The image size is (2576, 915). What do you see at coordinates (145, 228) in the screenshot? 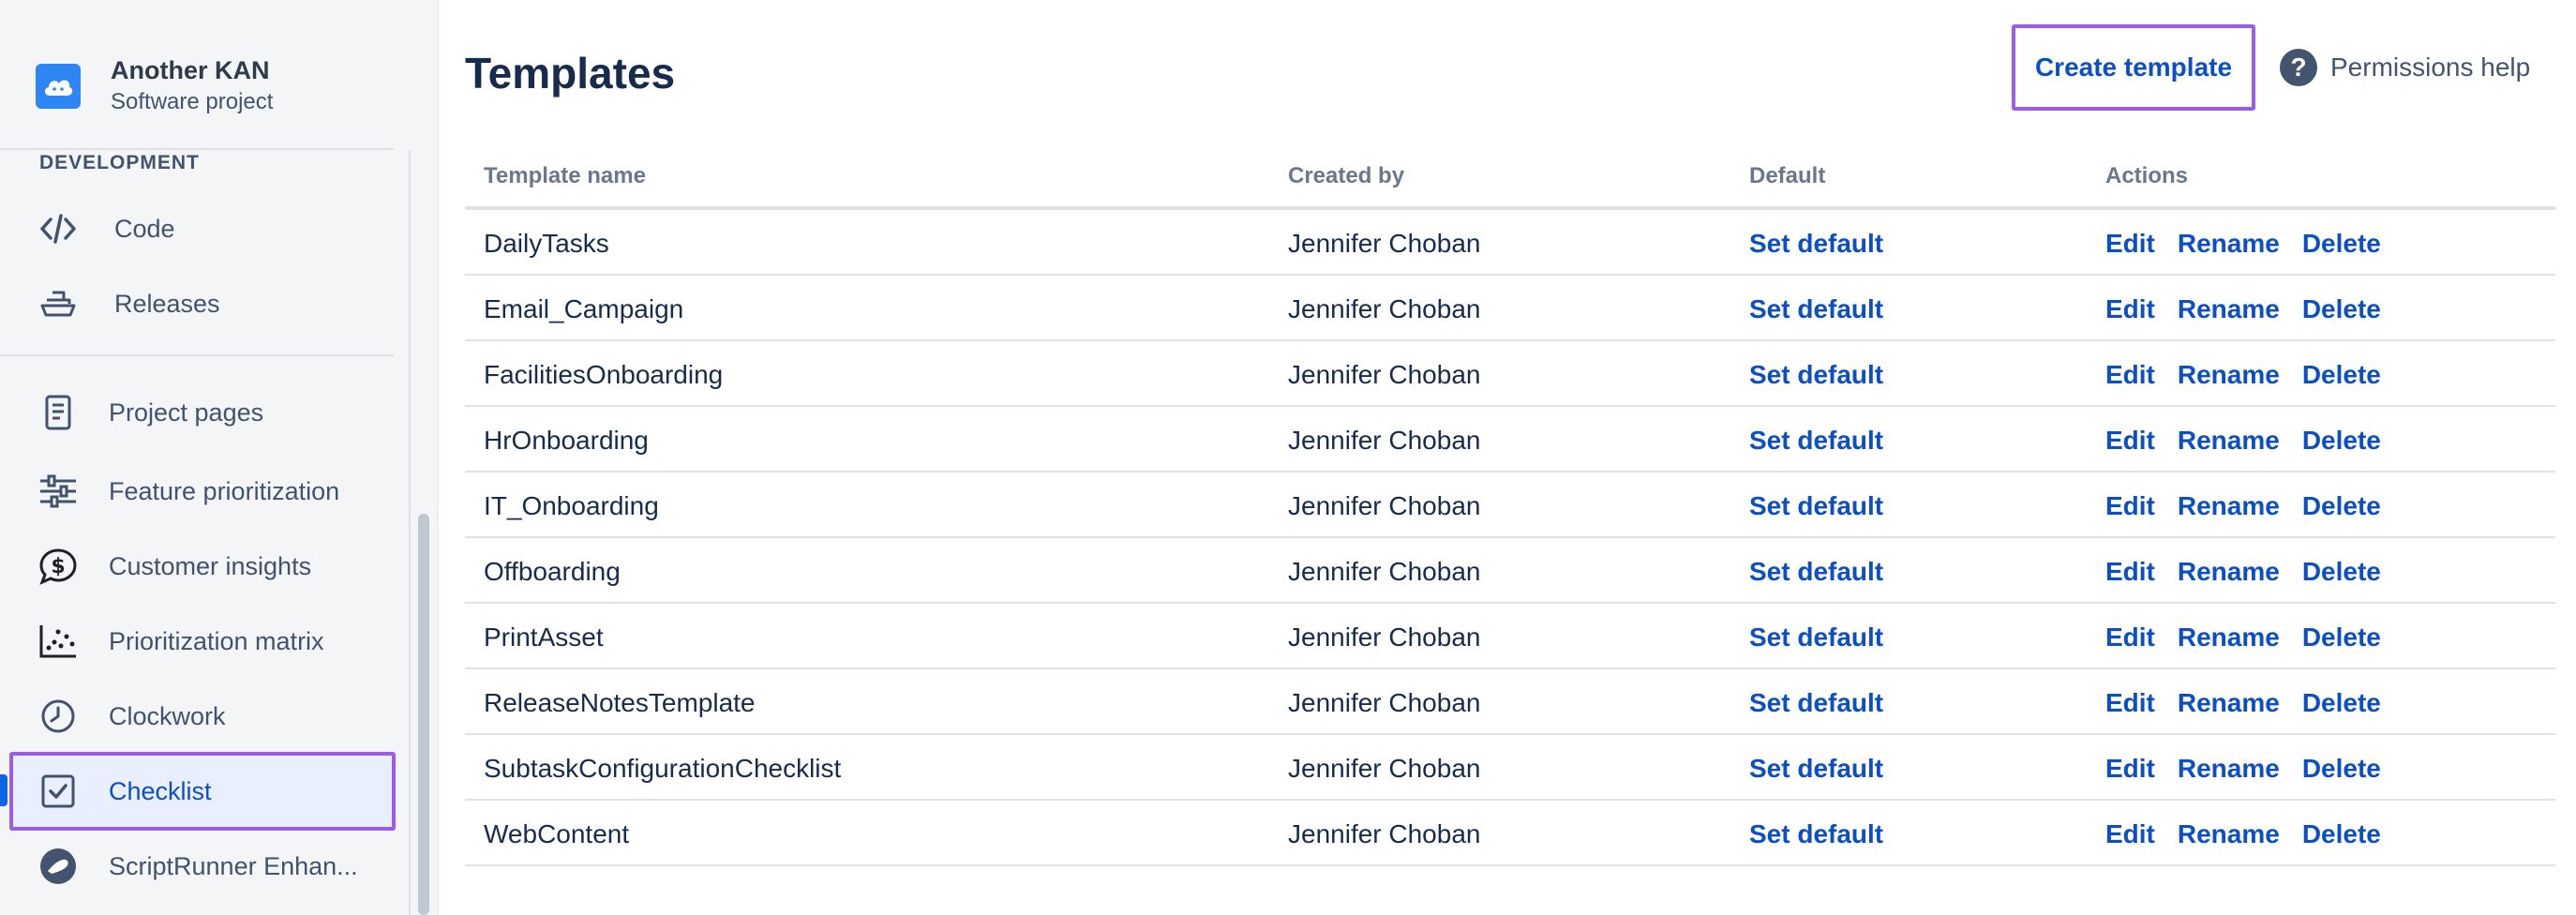
I see `sidebar-item-label: Code` at bounding box center [145, 228].